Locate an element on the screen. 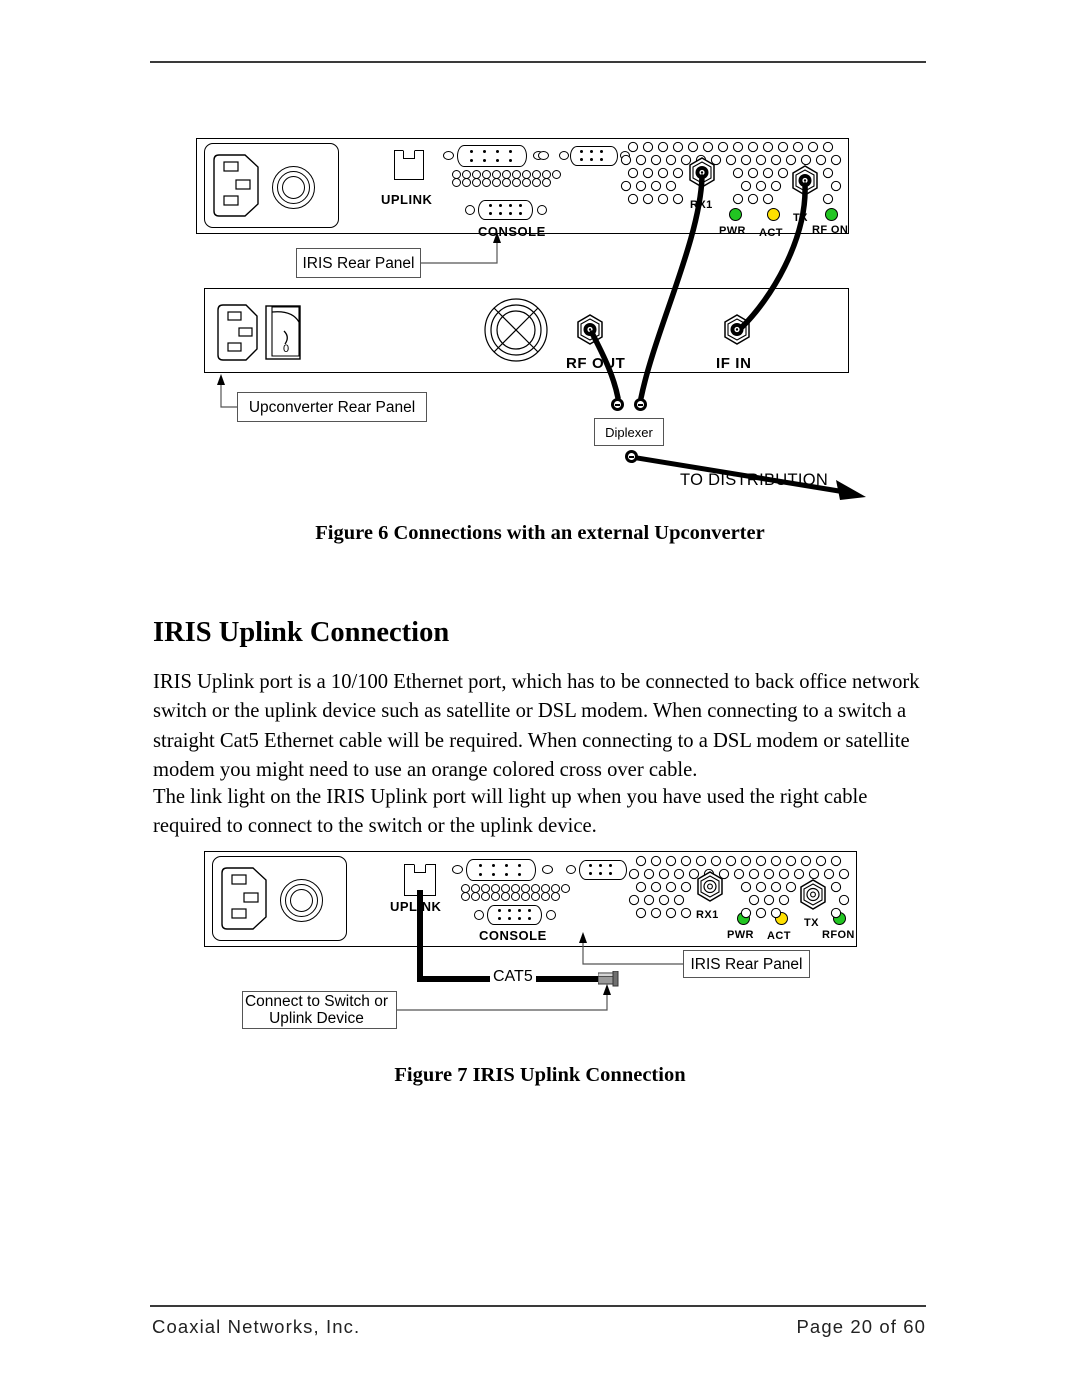 Image resolution: width=1080 pixels, height=1397 pixels. diplexer-output-port-fig6 is located at coordinates (631, 456).